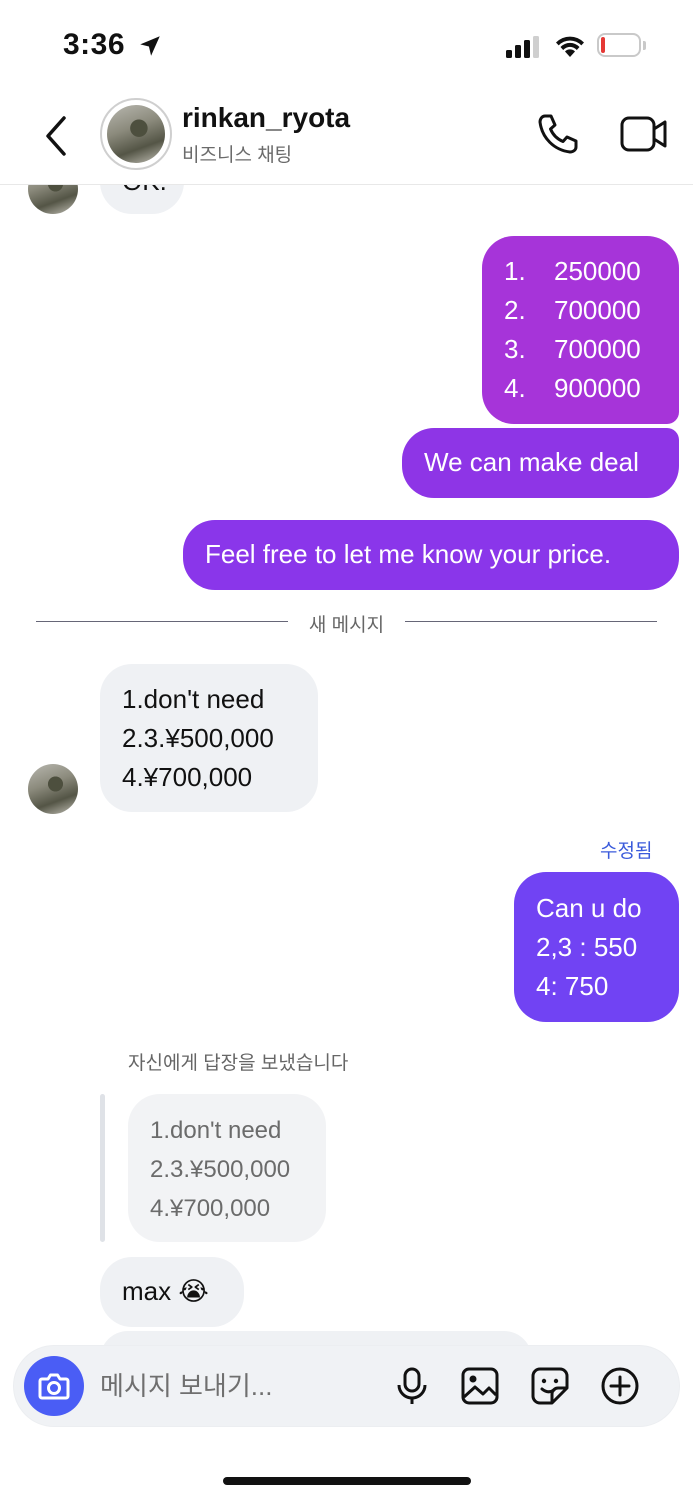 The height and width of the screenshot is (1500, 693). Describe the element at coordinates (187, 777) in the screenshot. I see `message-line: 4.¥700,000` at that location.